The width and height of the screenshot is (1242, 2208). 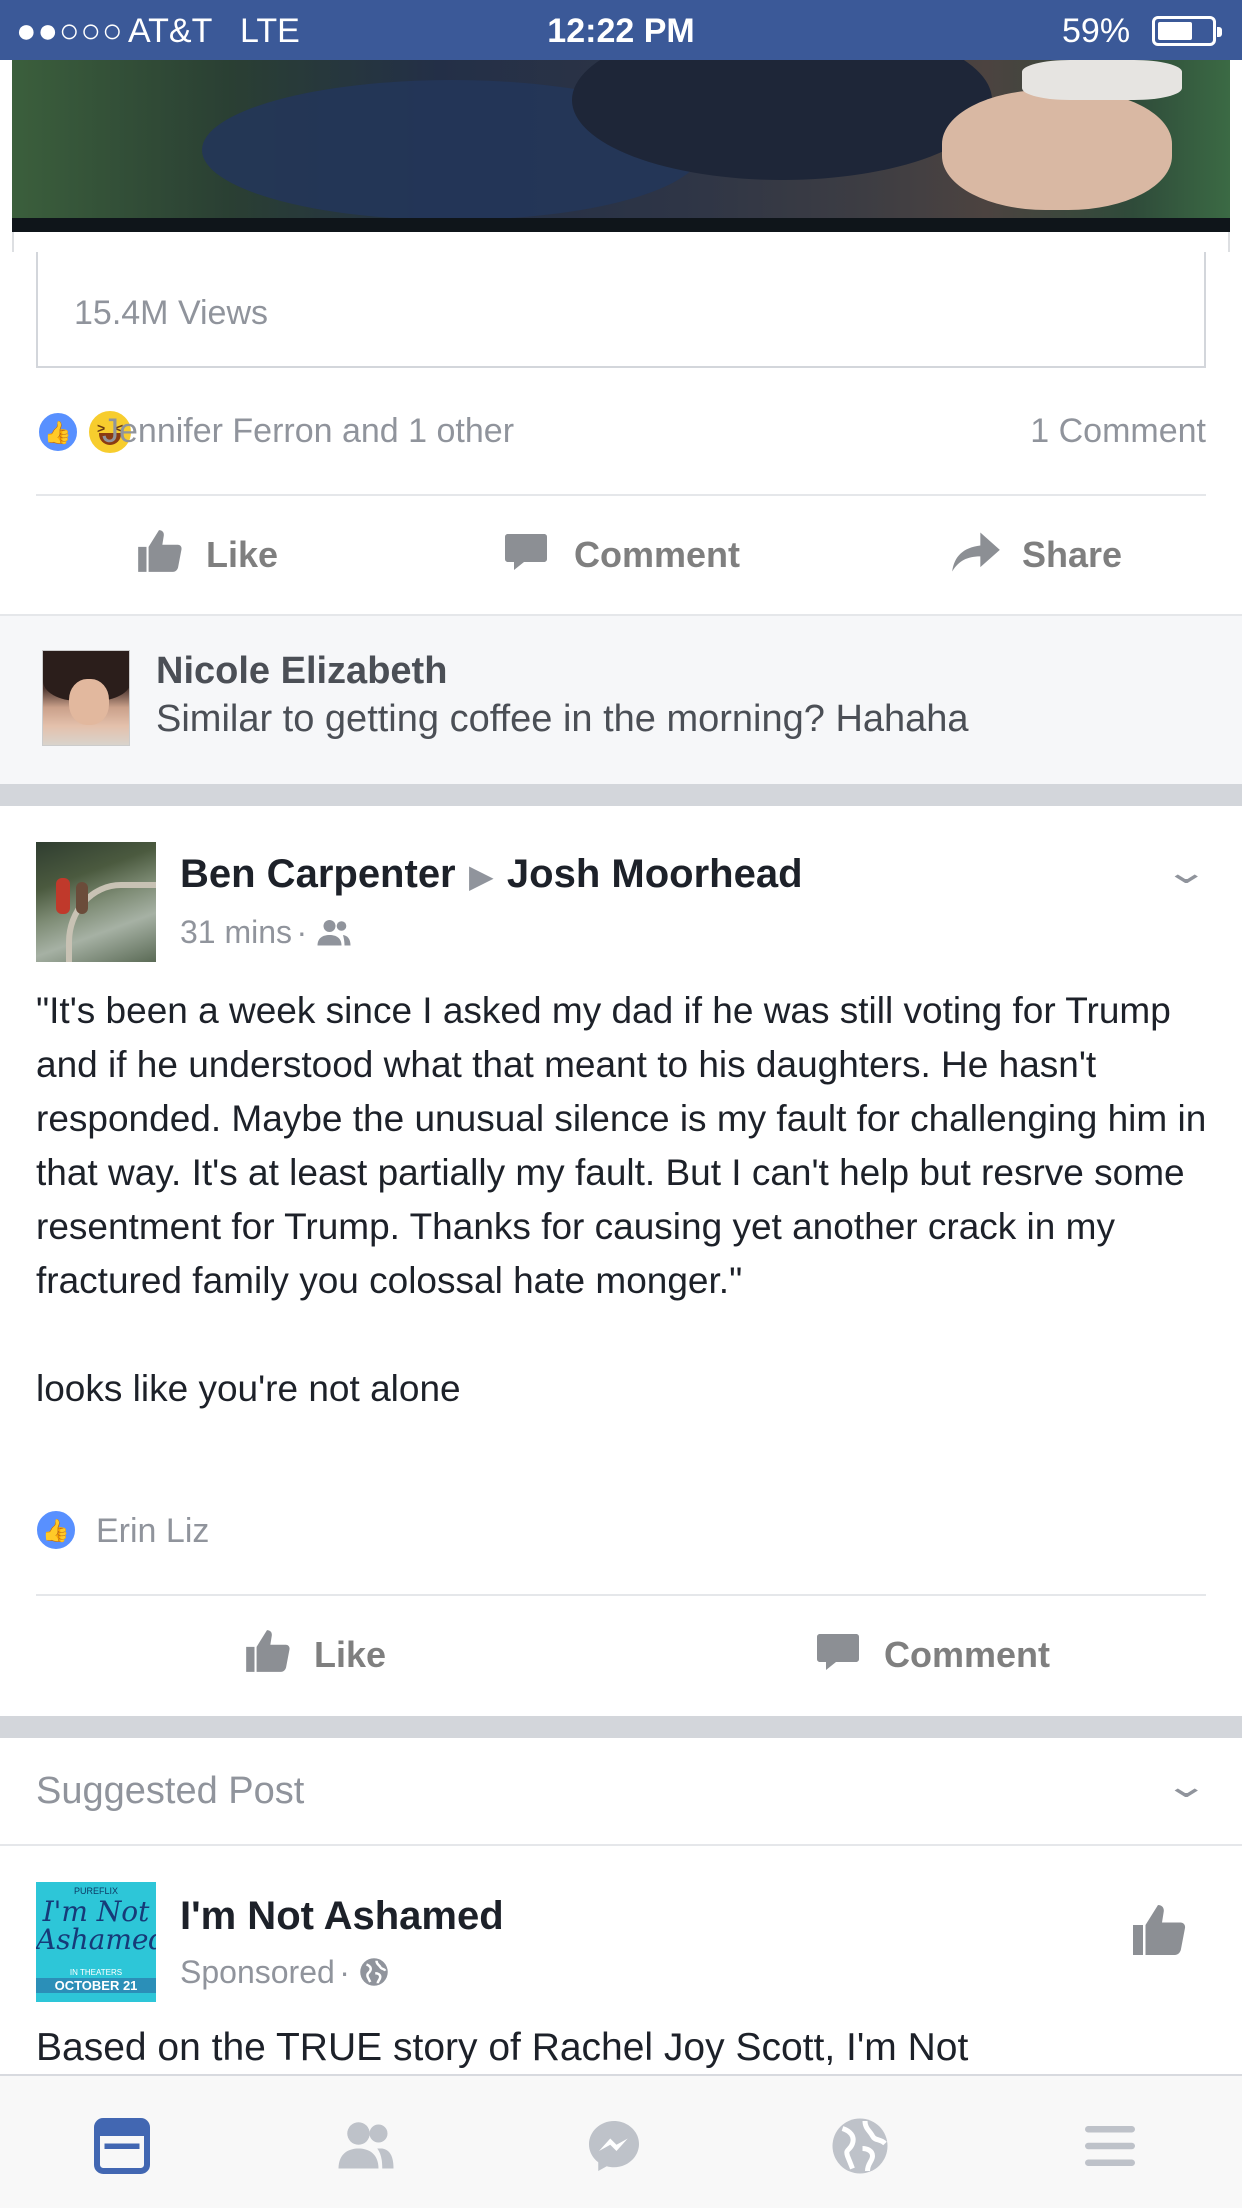 What do you see at coordinates (257, 1972) in the screenshot?
I see `sponsored-label: Sponsored` at bounding box center [257, 1972].